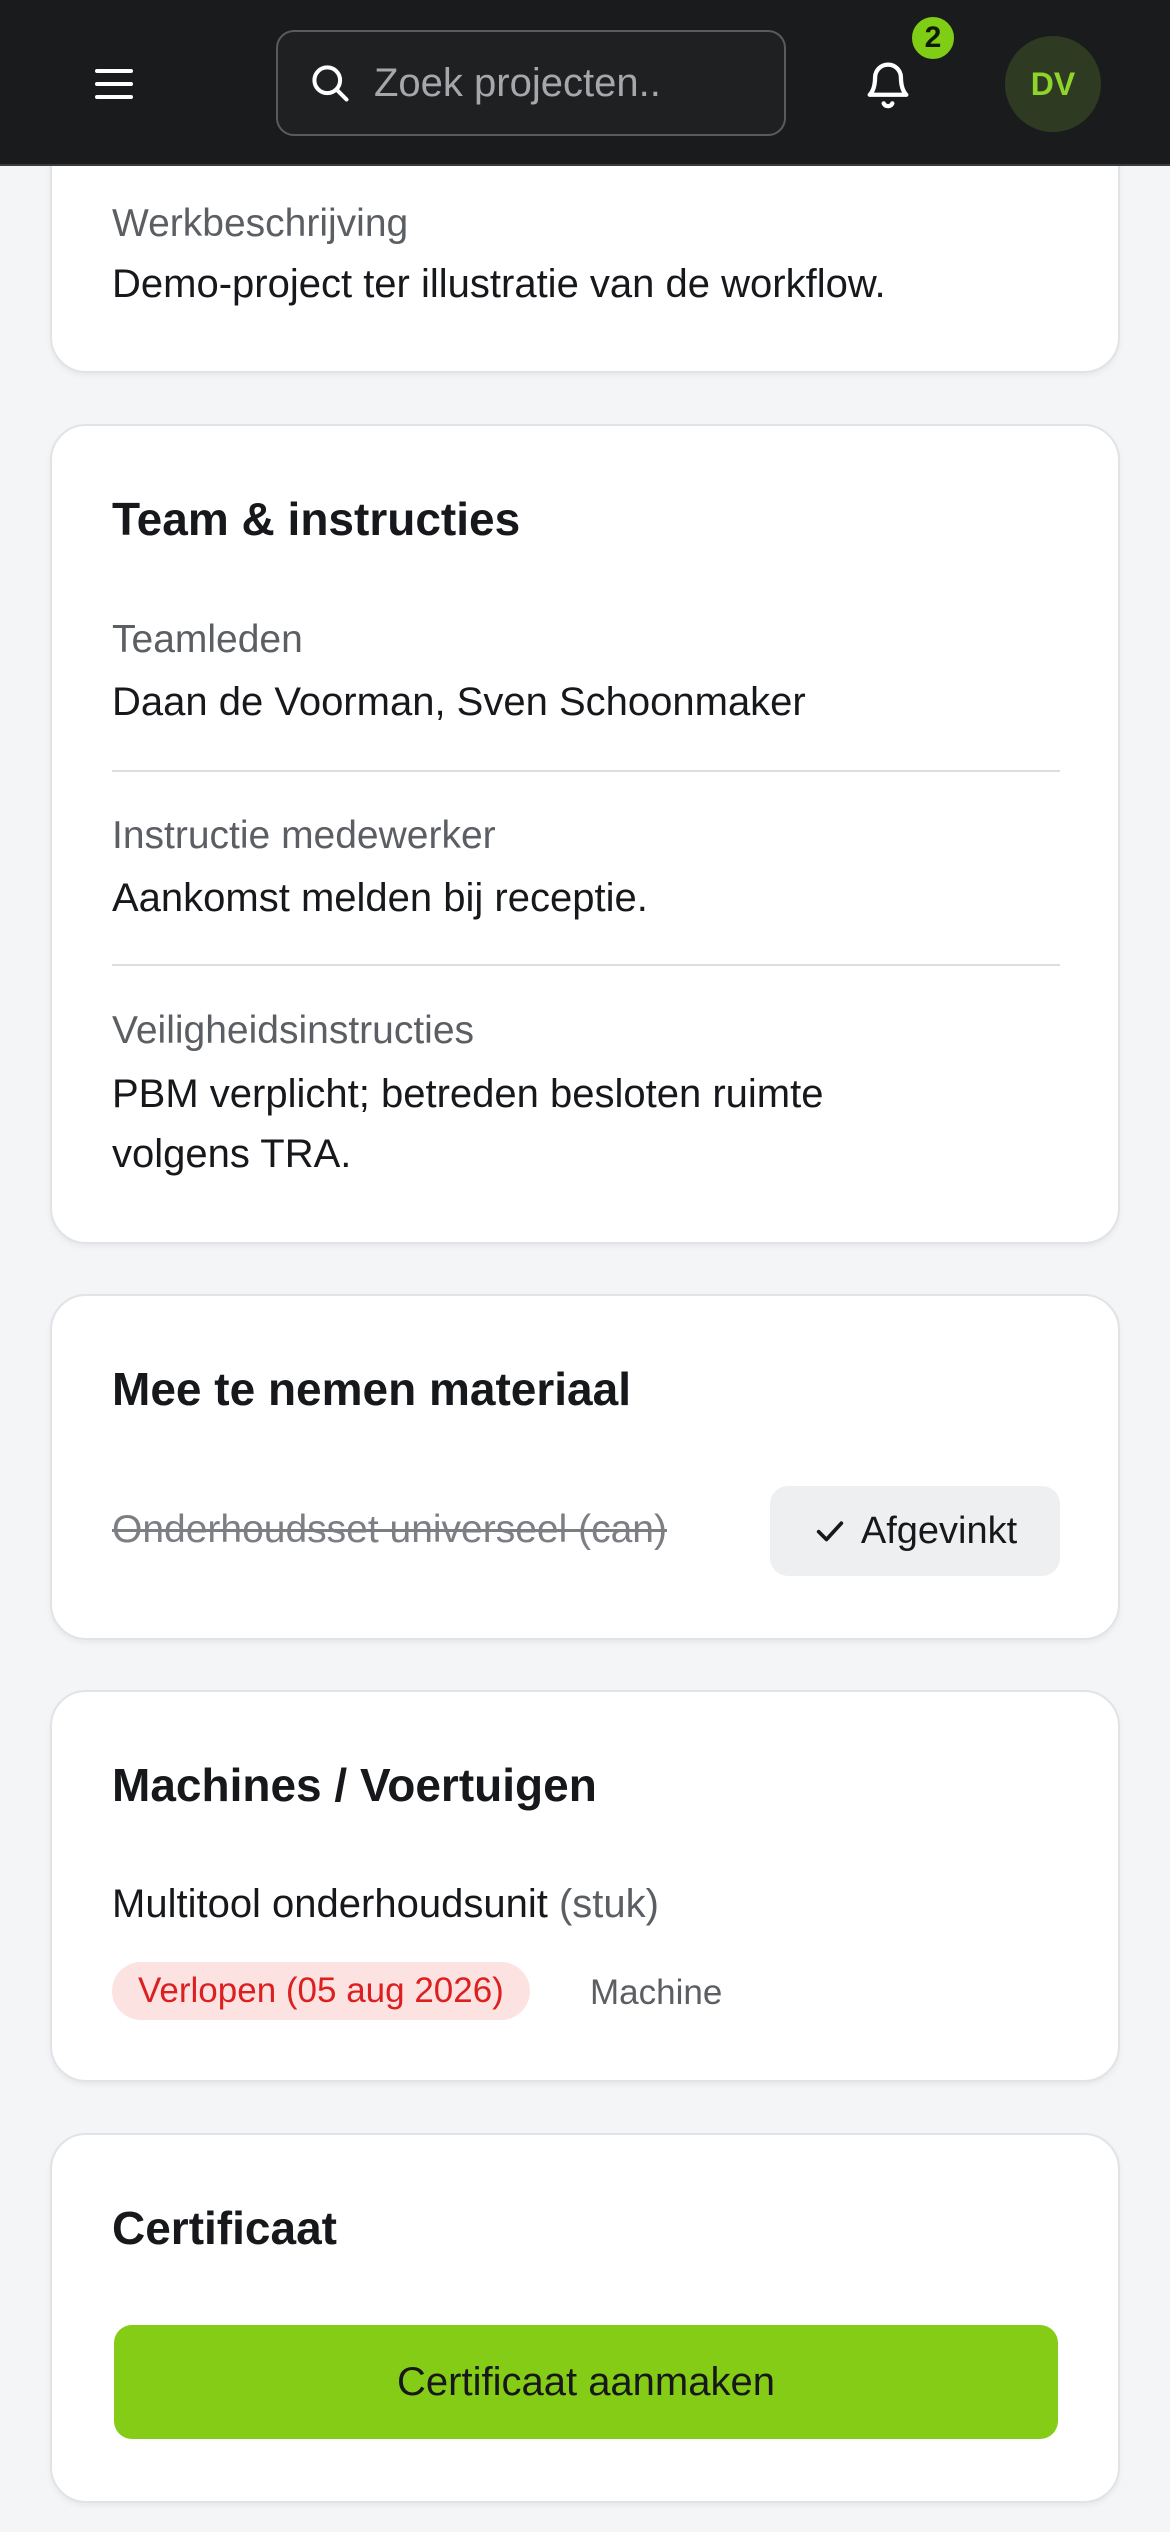 Image resolution: width=1170 pixels, height=2532 pixels. I want to click on hamburger-icon, so click(114, 71).